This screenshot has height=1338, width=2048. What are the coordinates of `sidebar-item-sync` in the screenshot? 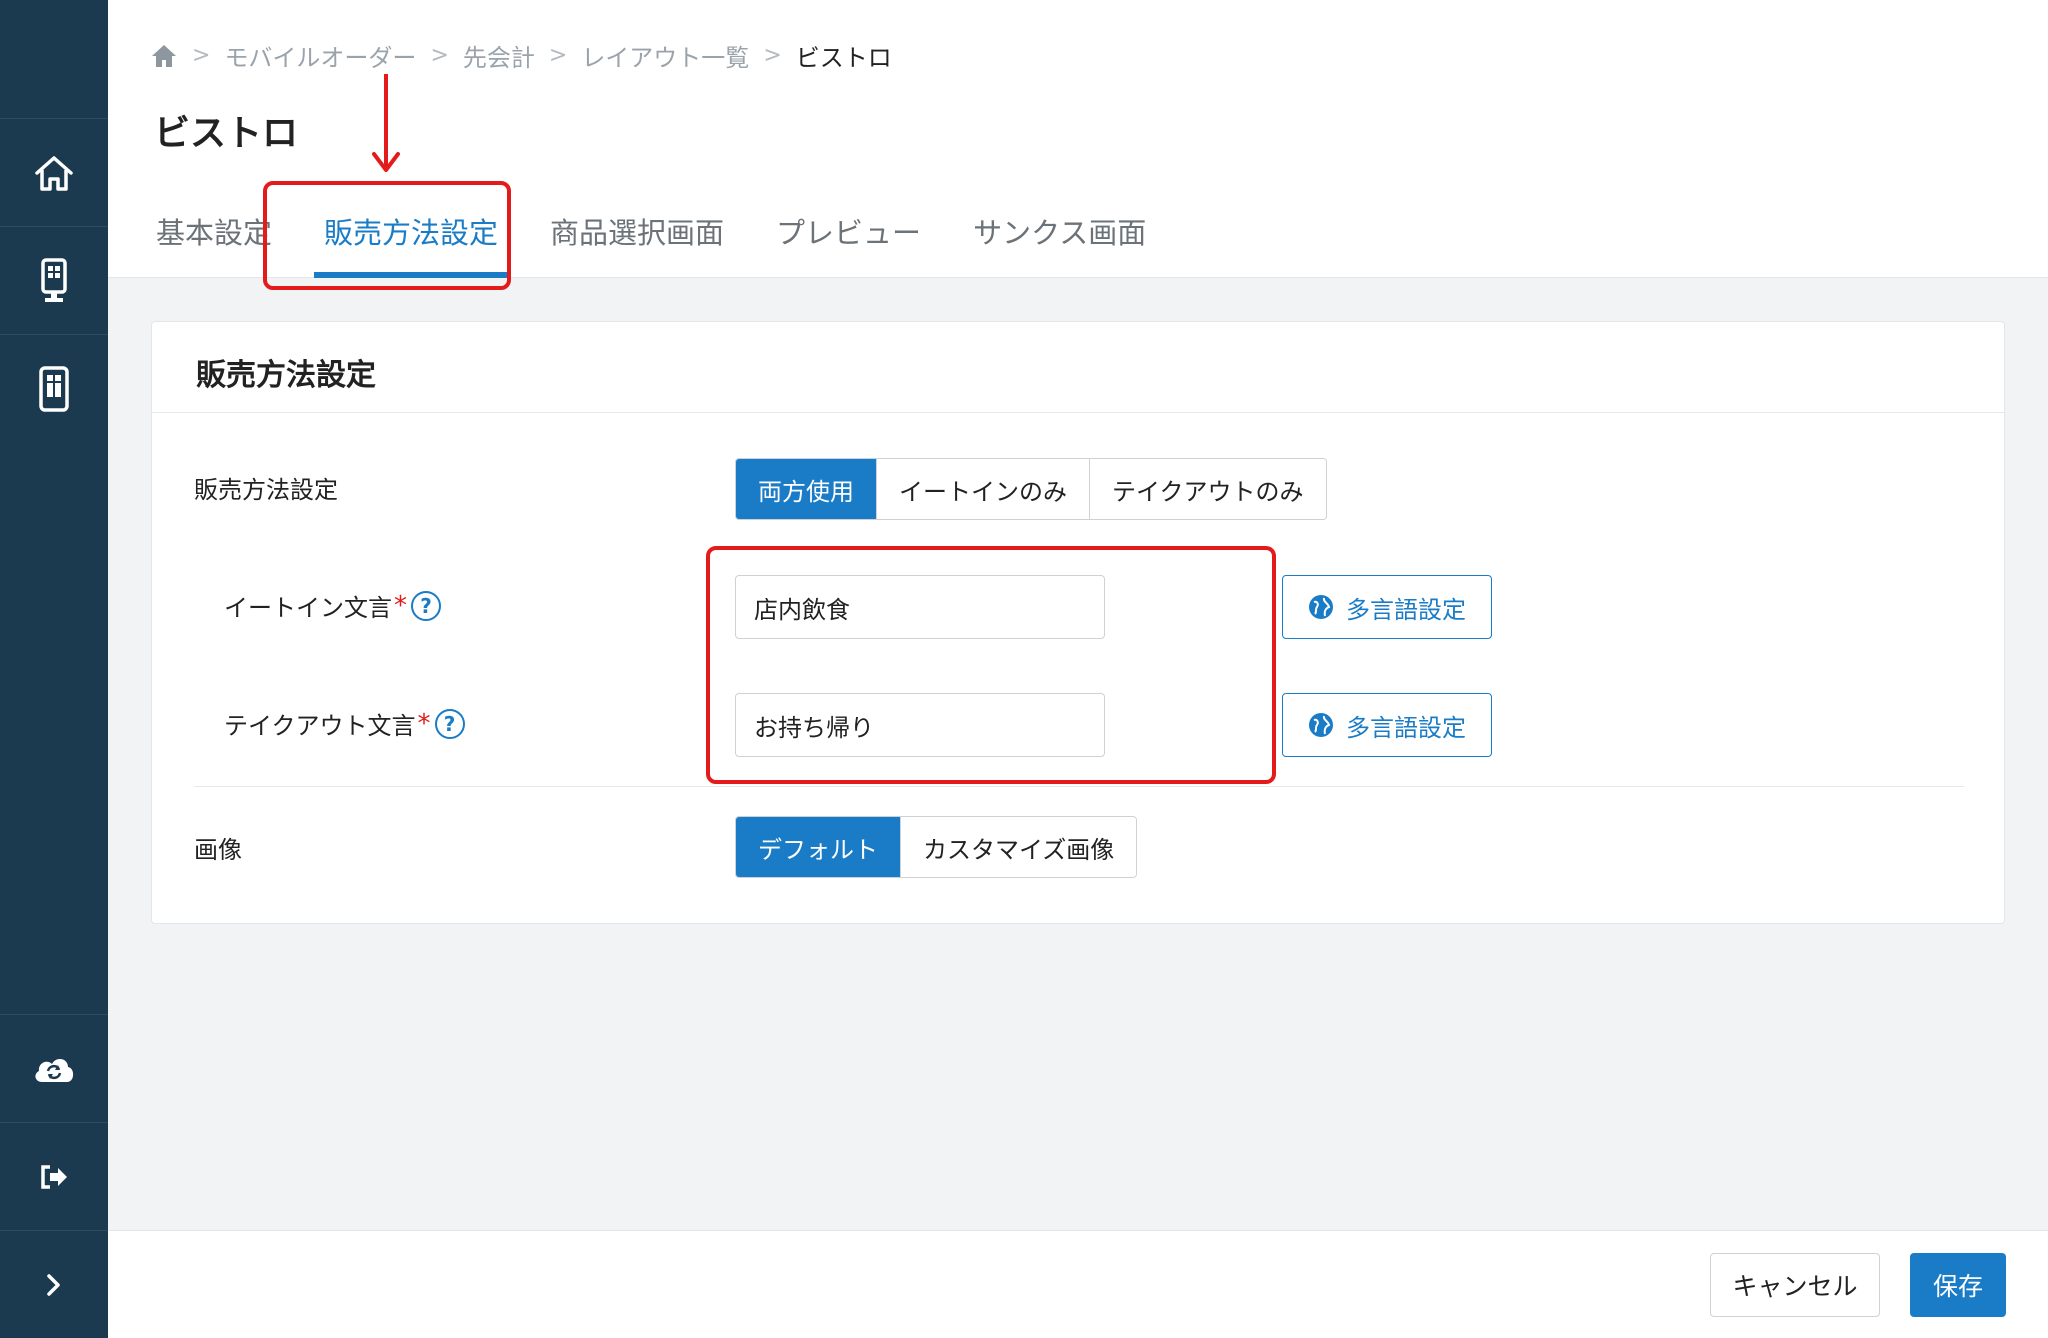 It's located at (54, 1068).